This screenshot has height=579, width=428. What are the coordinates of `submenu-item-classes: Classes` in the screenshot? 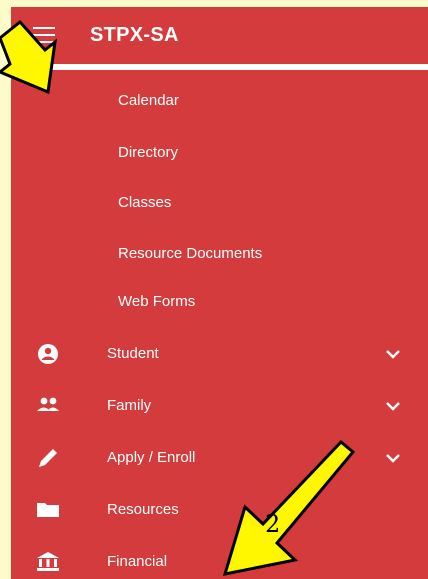 It's located at (144, 202).